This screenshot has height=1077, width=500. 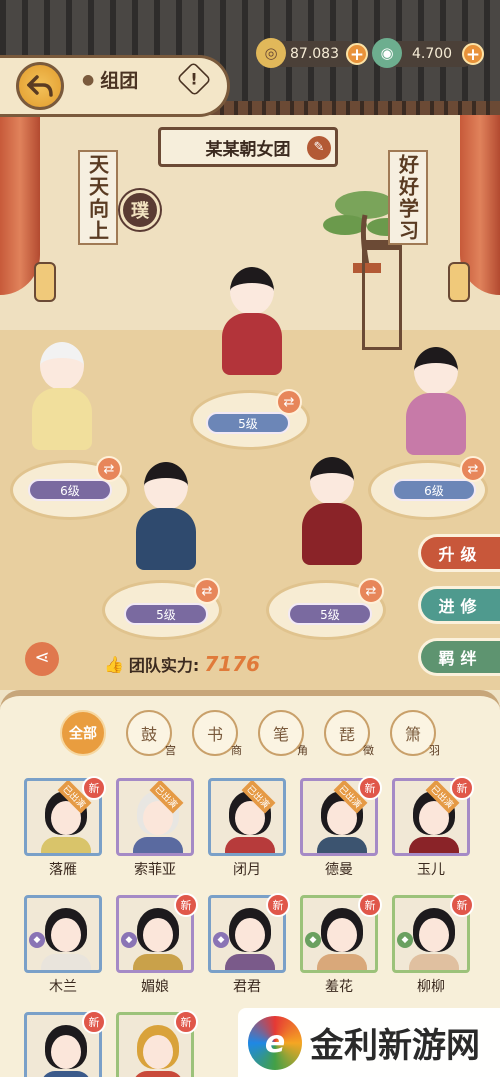 What do you see at coordinates (148, 734) in the screenshot?
I see `drum-icon: 鼓` at bounding box center [148, 734].